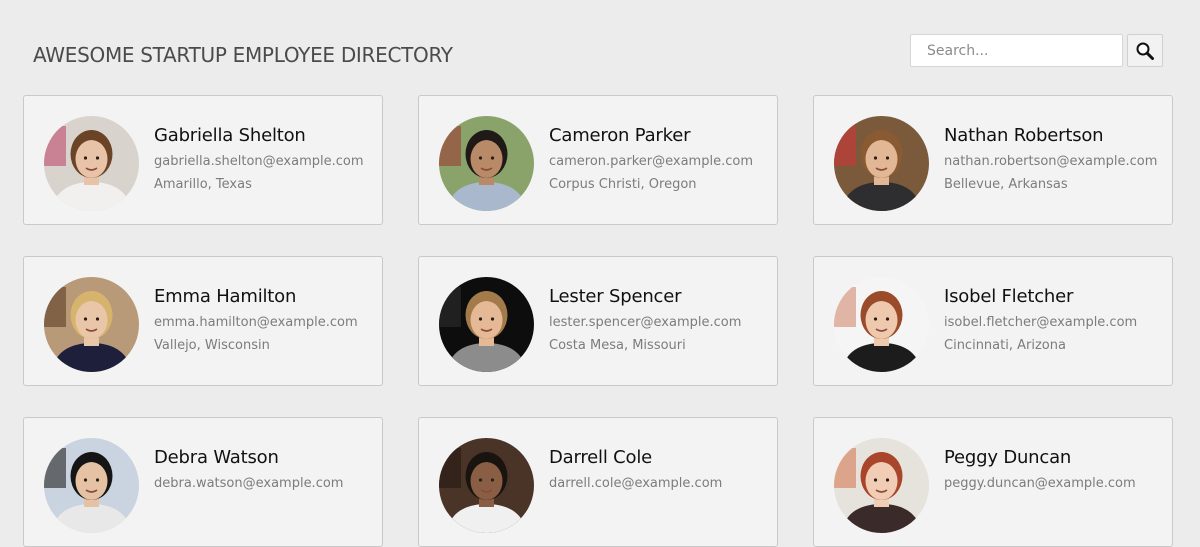 This screenshot has width=1200, height=547. I want to click on employee-email: debra.watson@example.com, so click(249, 483).